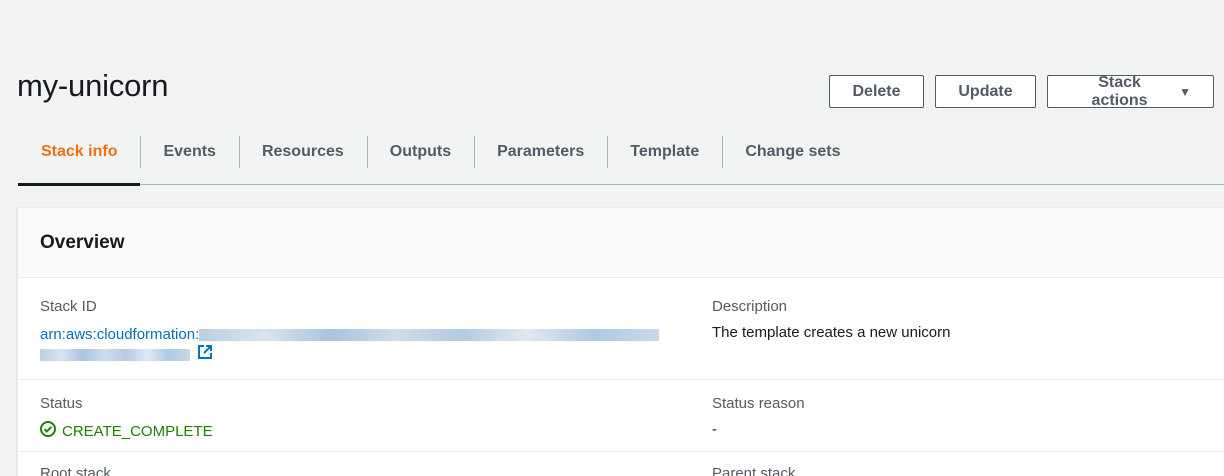 Image resolution: width=1224 pixels, height=476 pixels. I want to click on stack-id-label: Stack ID, so click(68, 306).